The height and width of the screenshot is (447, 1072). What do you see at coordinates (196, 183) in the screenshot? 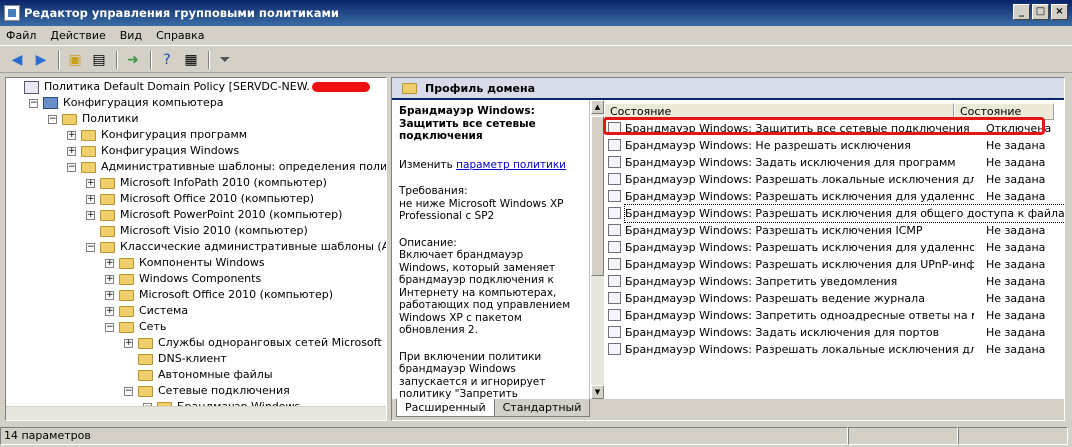
I see `tree-node: + Microsoft InfoPath 2010 (компьютер)` at bounding box center [196, 183].